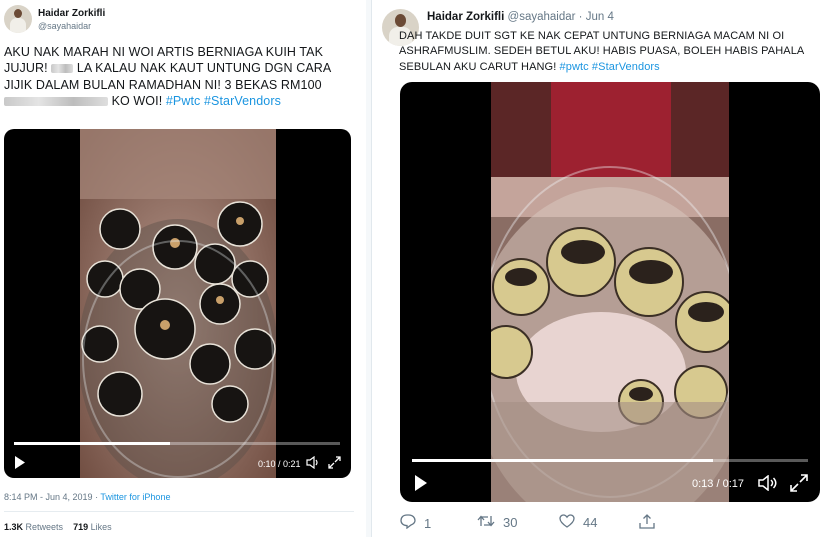 The height and width of the screenshot is (537, 830). Describe the element at coordinates (578, 522) in the screenshot. I see `like-action: 44` at that location.